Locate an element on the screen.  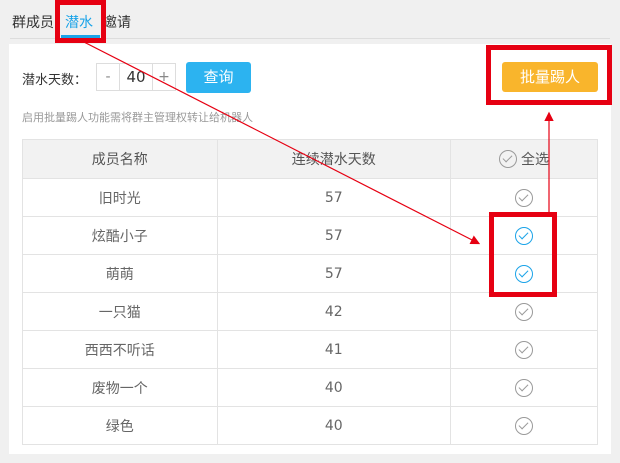
table-row: 一只猫 42 is located at coordinates (310, 311).